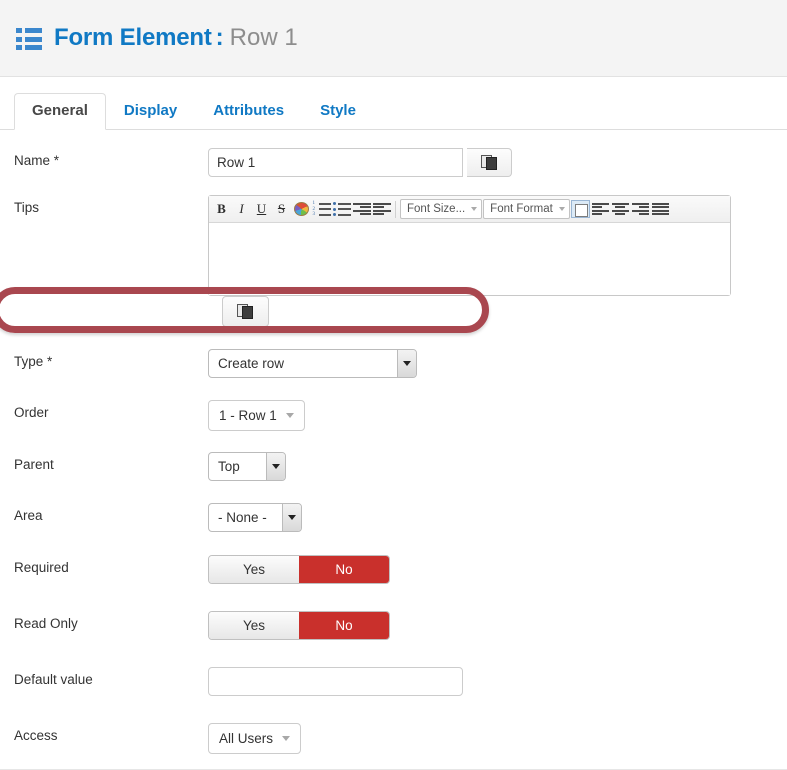  Describe the element at coordinates (247, 466) in the screenshot. I see `parent-select: Top` at that location.